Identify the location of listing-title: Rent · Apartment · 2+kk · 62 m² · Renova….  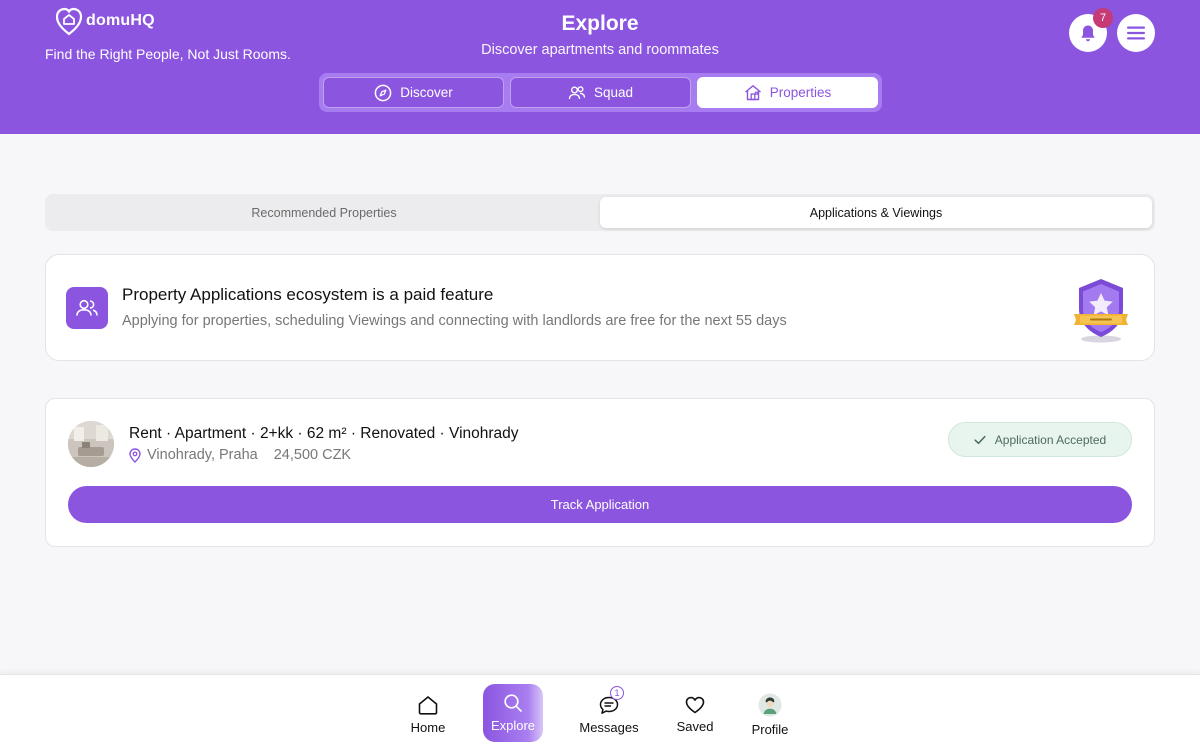
(324, 434).